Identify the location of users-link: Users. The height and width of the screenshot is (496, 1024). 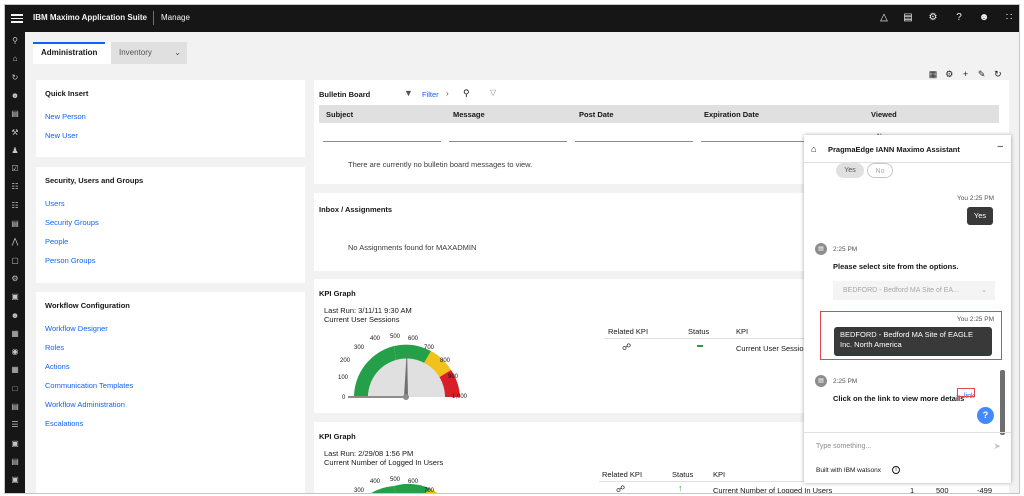
(55, 203).